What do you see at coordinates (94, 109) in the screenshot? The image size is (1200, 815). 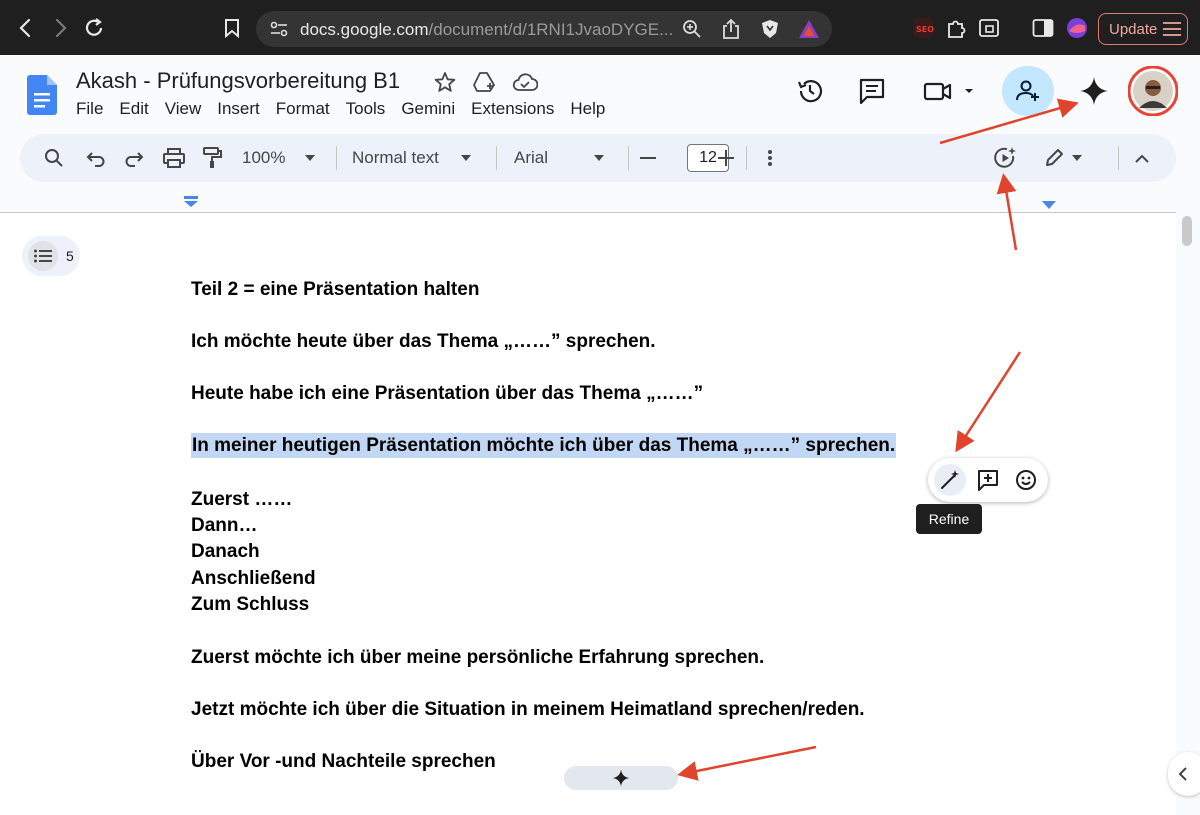 I see `menu-file: File` at bounding box center [94, 109].